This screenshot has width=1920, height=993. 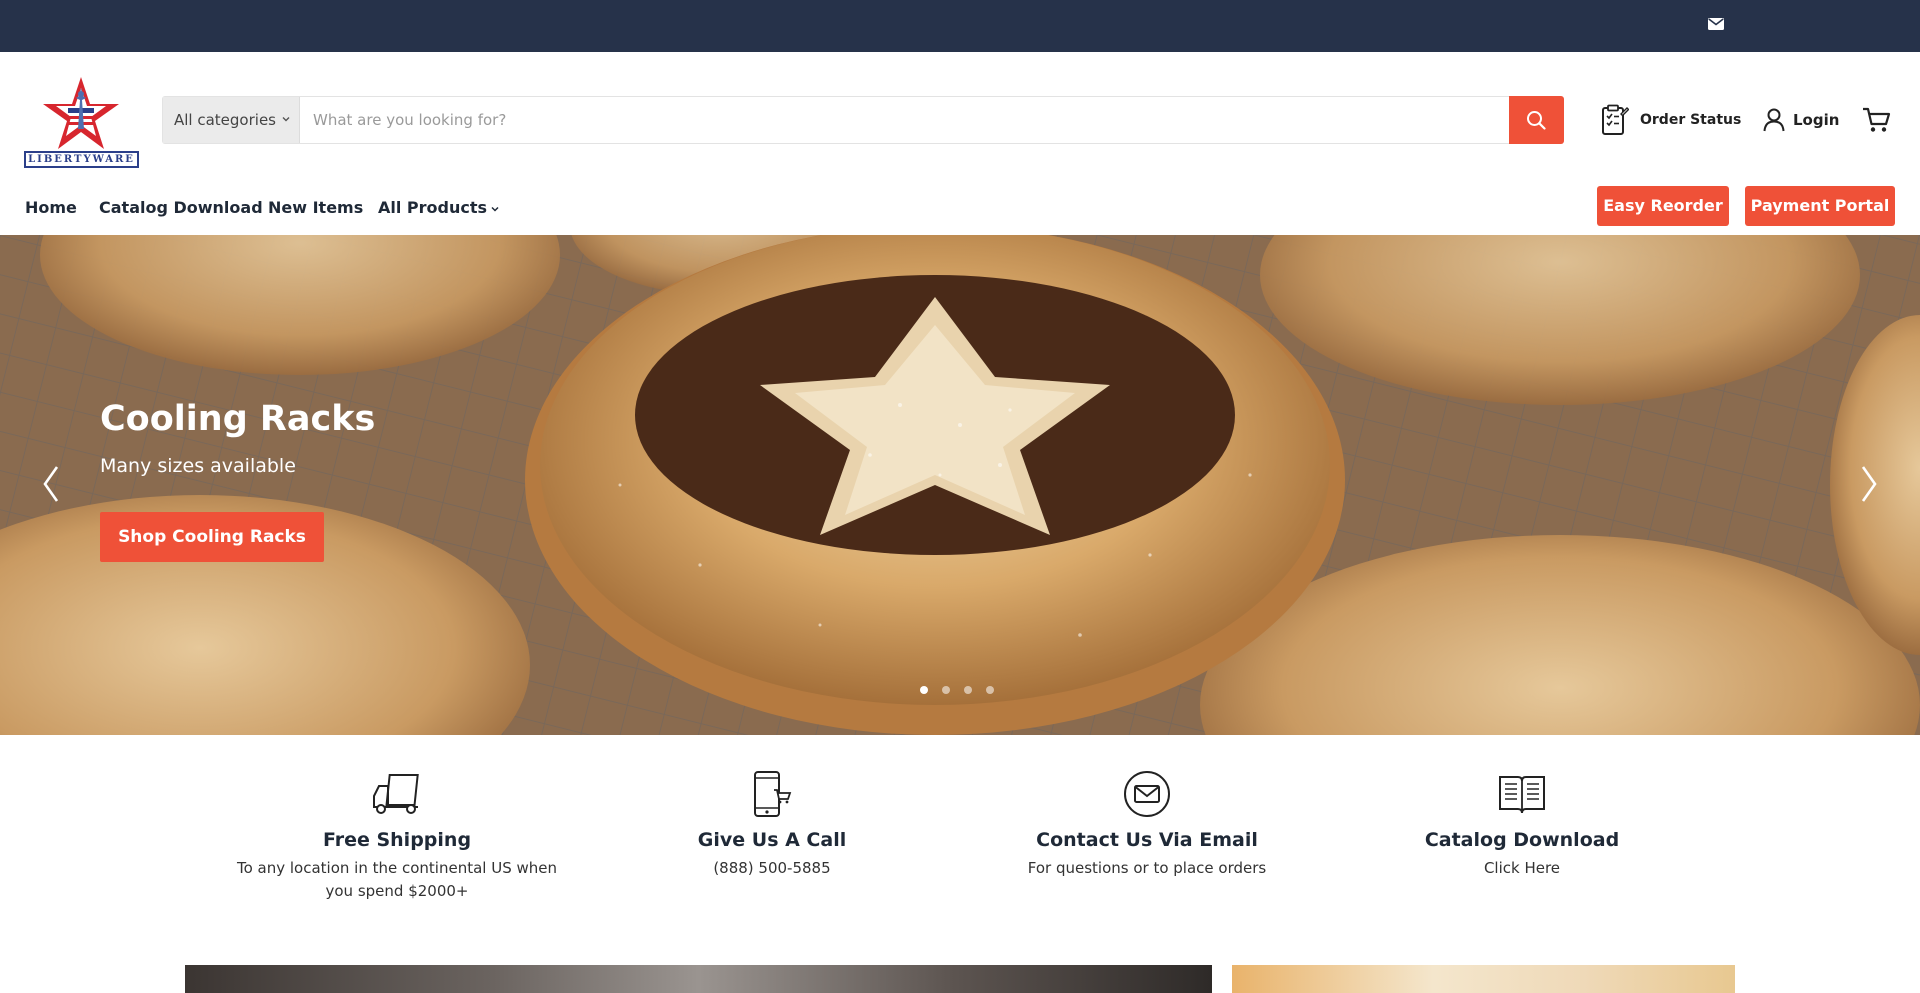 What do you see at coordinates (772, 840) in the screenshot?
I see `feature-title: Give Us A Call` at bounding box center [772, 840].